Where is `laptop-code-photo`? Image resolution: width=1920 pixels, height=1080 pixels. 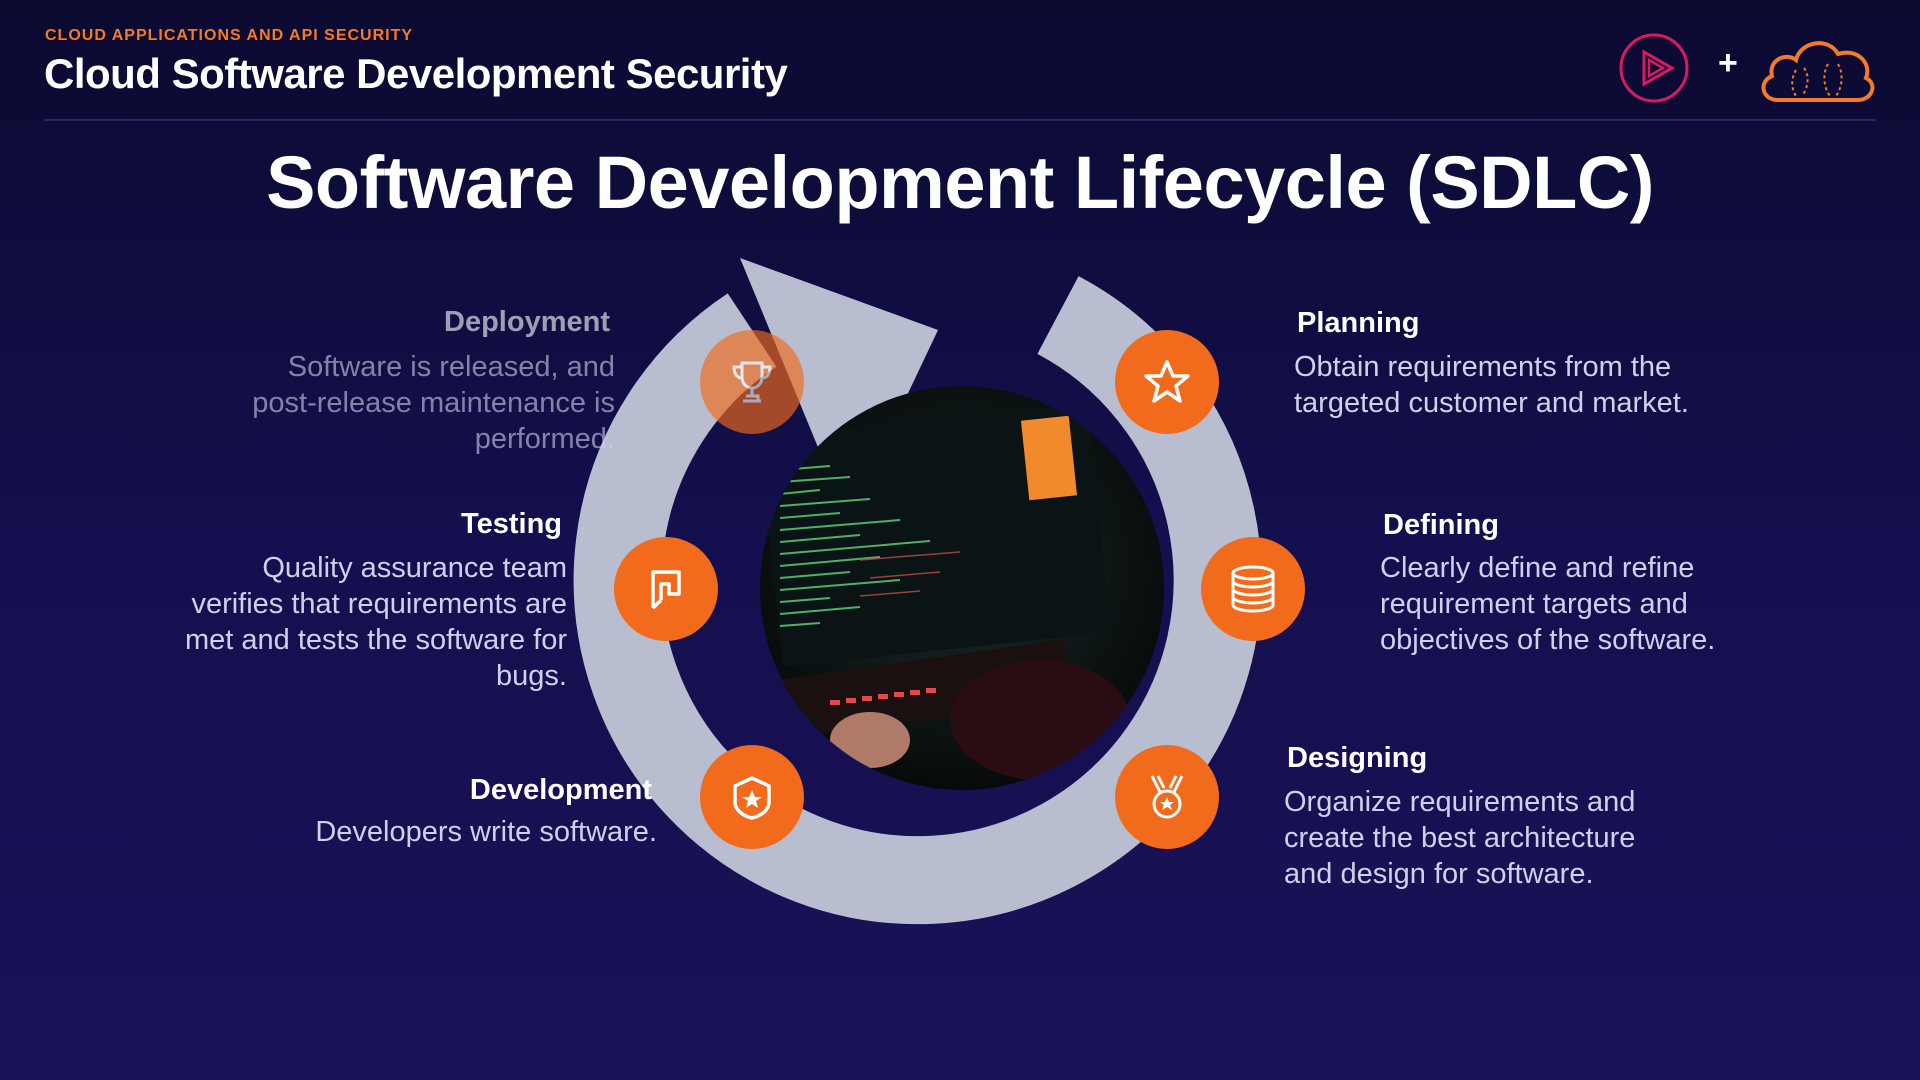
laptop-code-photo is located at coordinates (962, 588).